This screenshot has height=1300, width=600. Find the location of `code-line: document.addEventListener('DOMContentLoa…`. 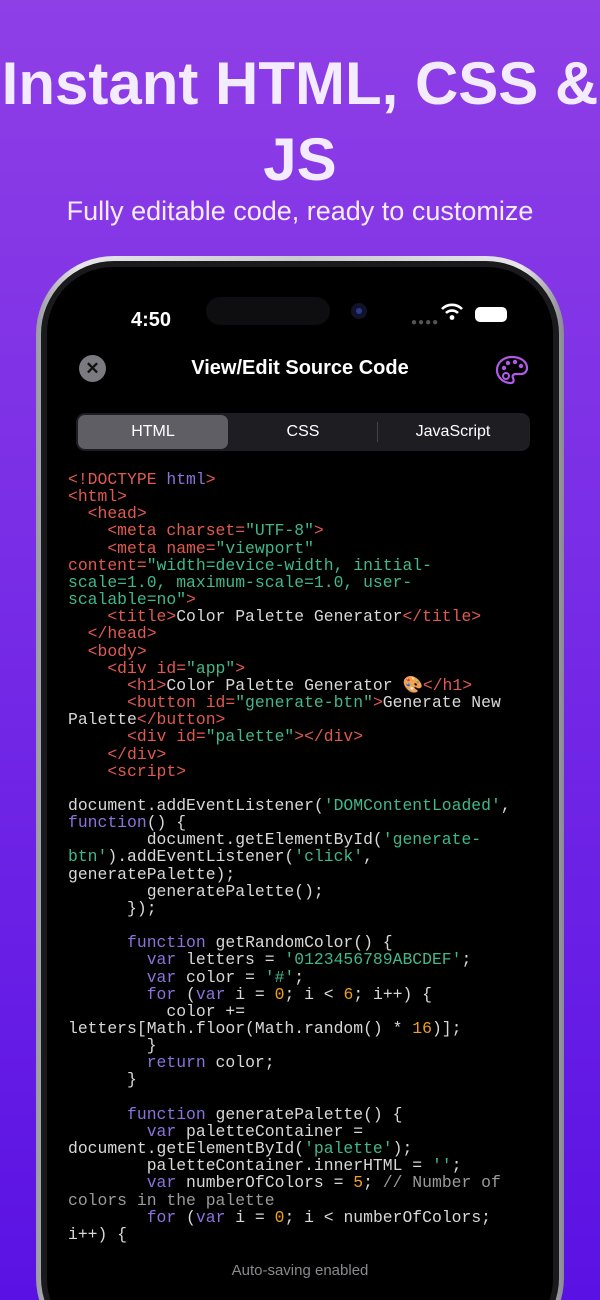

code-line: document.addEventListener('DOMContentLoa… is located at coordinates (303, 805).